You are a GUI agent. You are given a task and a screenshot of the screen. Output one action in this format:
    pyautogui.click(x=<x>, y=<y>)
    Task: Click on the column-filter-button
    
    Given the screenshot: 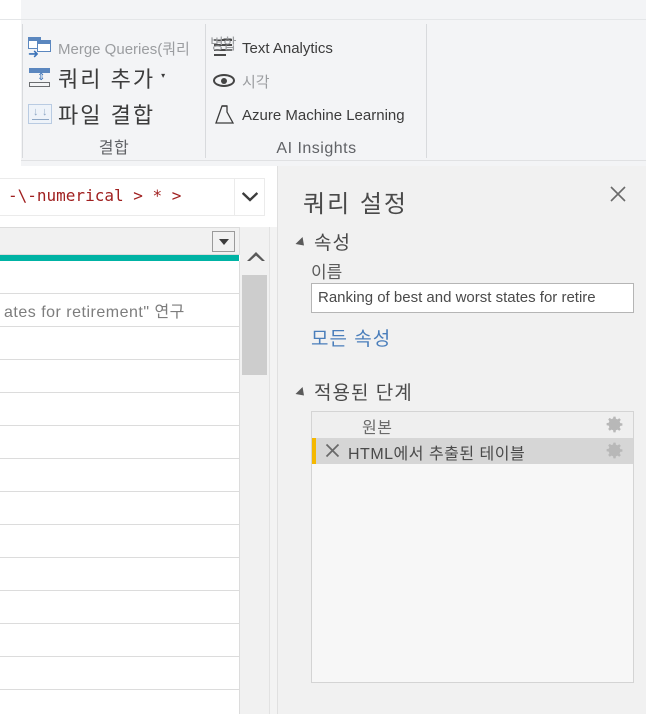 What is the action you would take?
    pyautogui.click(x=223, y=241)
    